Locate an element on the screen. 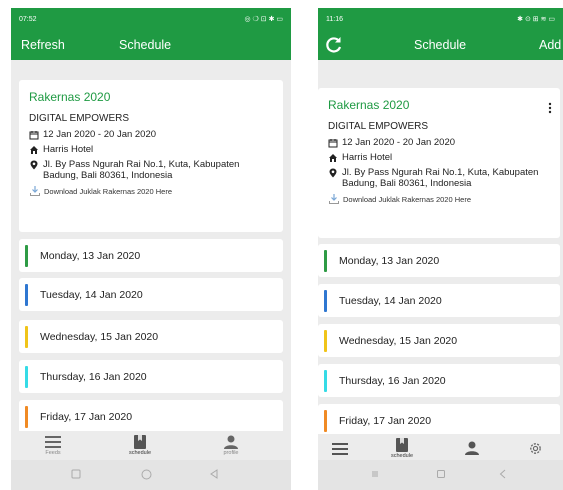 The image size is (563, 490). event-organizer: DIGITAL EMPOWERS is located at coordinates (79, 118).